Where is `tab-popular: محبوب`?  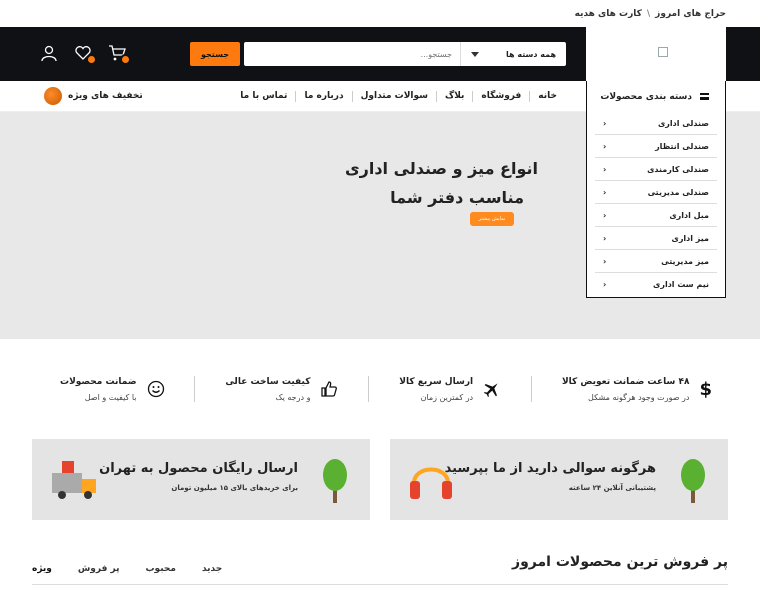
tab-popular: محبوب is located at coordinates (161, 569).